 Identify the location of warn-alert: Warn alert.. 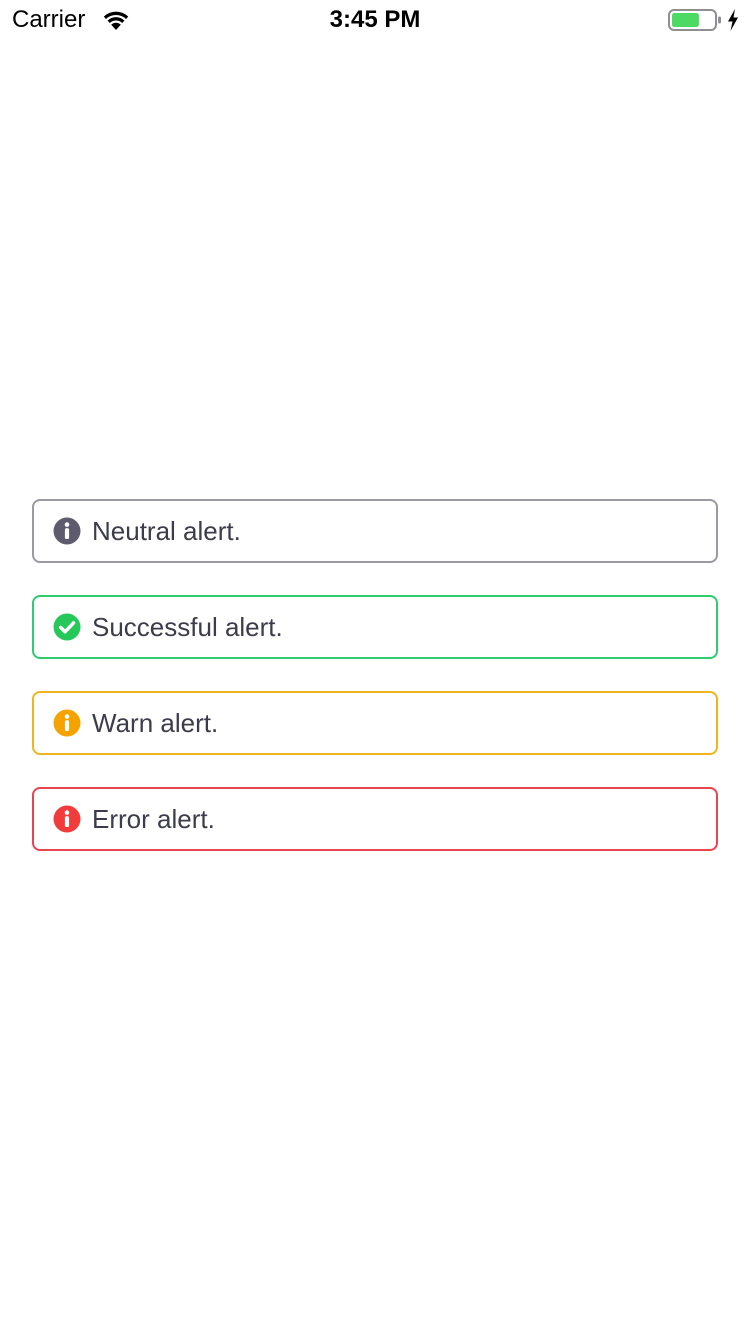
(375, 723).